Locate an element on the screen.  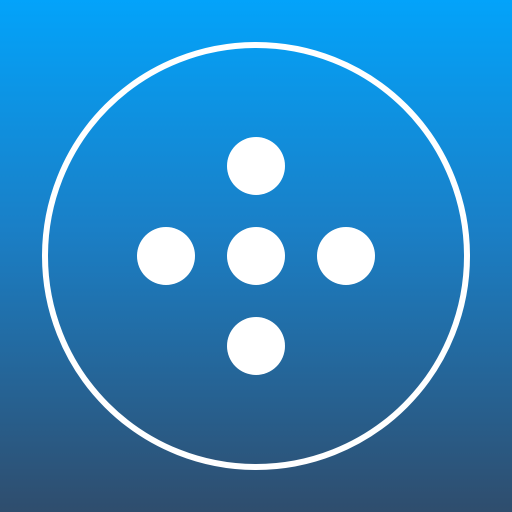
dot-center is located at coordinates (256, 256).